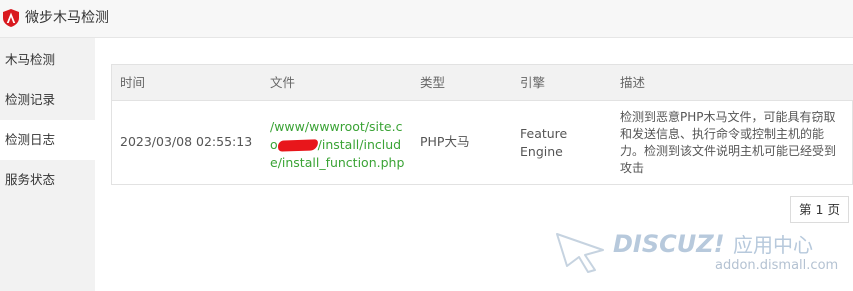 The width and height of the screenshot is (853, 291). What do you see at coordinates (544, 142) in the screenshot?
I see `cell-engine: Feature Engine` at bounding box center [544, 142].